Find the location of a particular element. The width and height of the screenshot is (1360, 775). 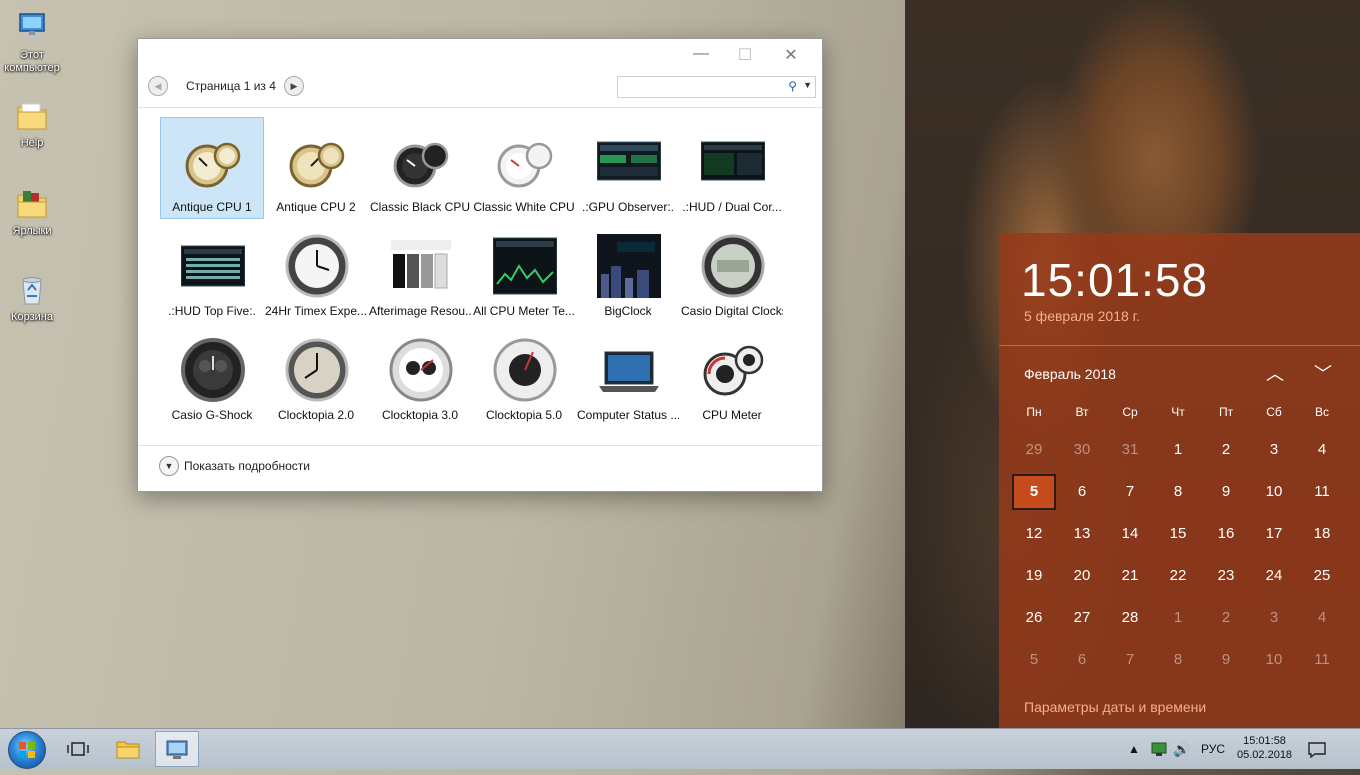

gadget-item: Casio G-Shock is located at coordinates (212, 376).